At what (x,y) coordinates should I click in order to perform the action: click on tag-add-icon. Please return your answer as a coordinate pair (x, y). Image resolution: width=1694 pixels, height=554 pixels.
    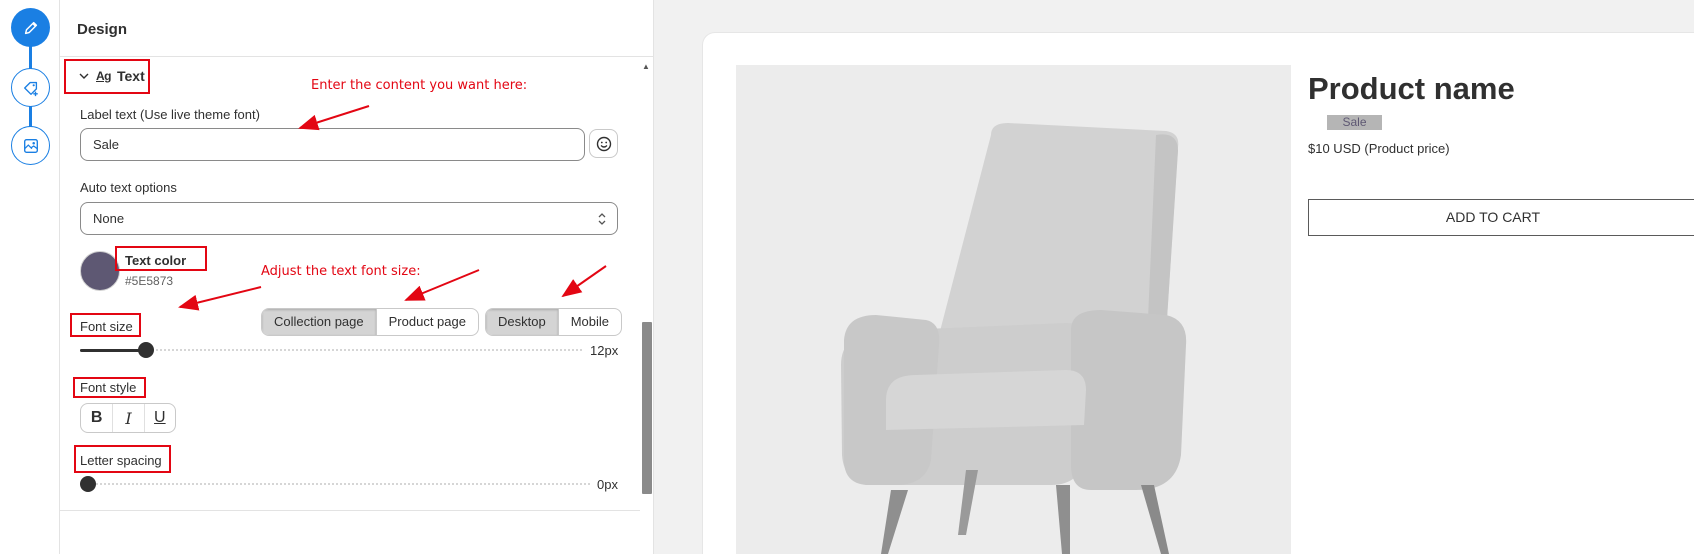
    Looking at the image, I should click on (30, 88).